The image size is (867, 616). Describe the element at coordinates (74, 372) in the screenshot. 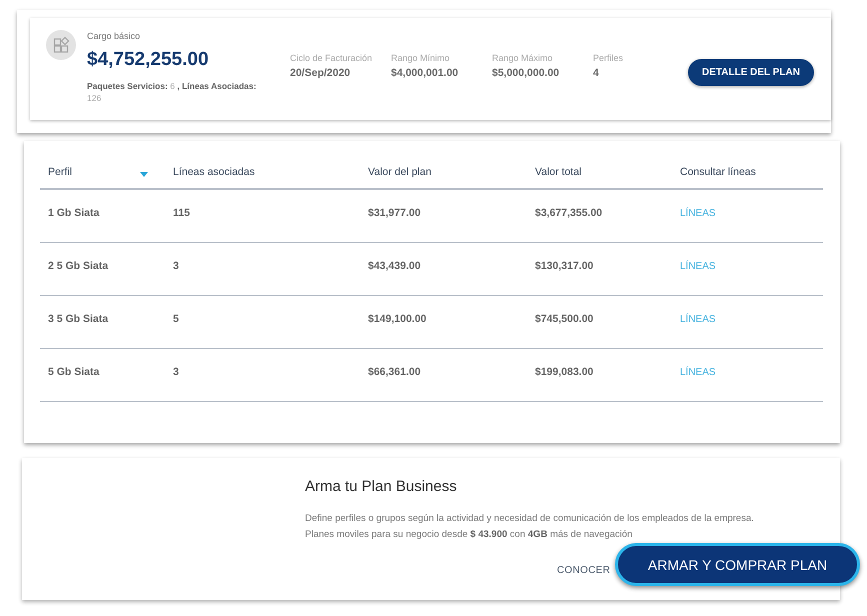

I see `table-cell: 5 Gb Siata` at that location.